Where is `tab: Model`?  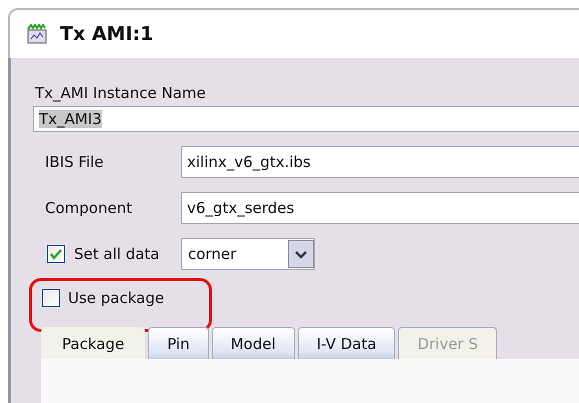
tab: Model is located at coordinates (253, 343).